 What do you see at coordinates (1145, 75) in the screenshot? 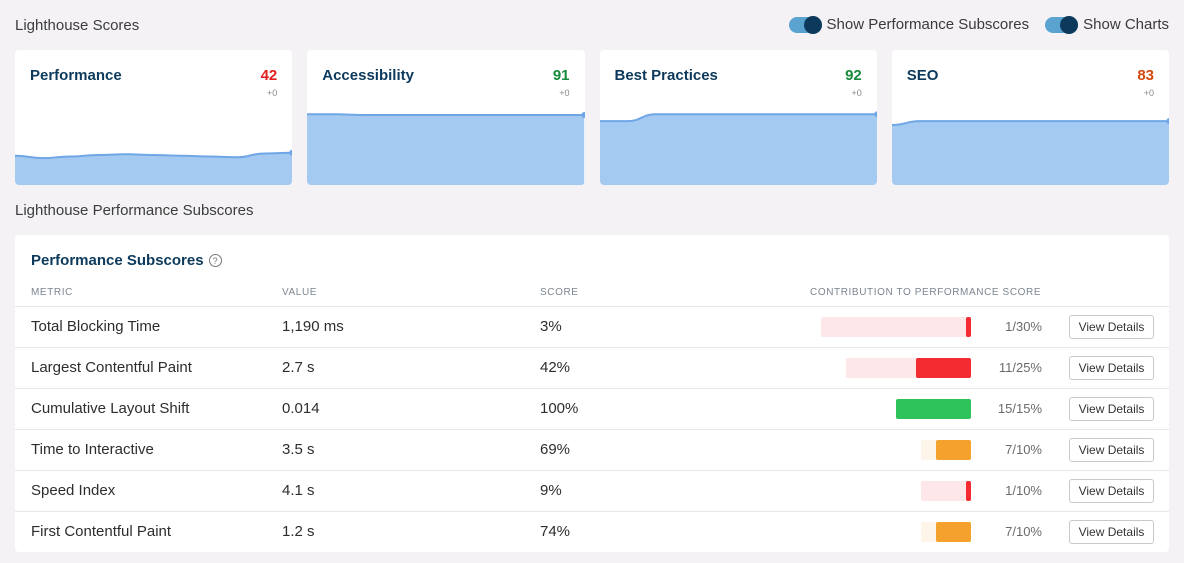
I see `card-score: 83` at bounding box center [1145, 75].